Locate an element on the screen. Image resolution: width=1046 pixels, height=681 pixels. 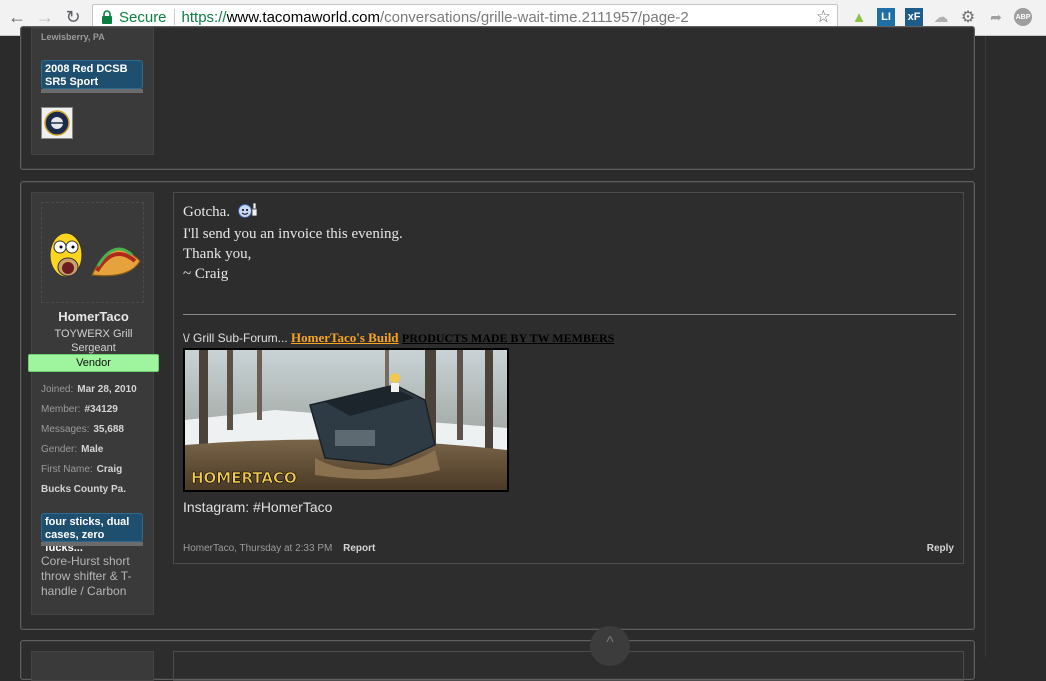
chevron-up-icon: ^ is located at coordinates (610, 642).